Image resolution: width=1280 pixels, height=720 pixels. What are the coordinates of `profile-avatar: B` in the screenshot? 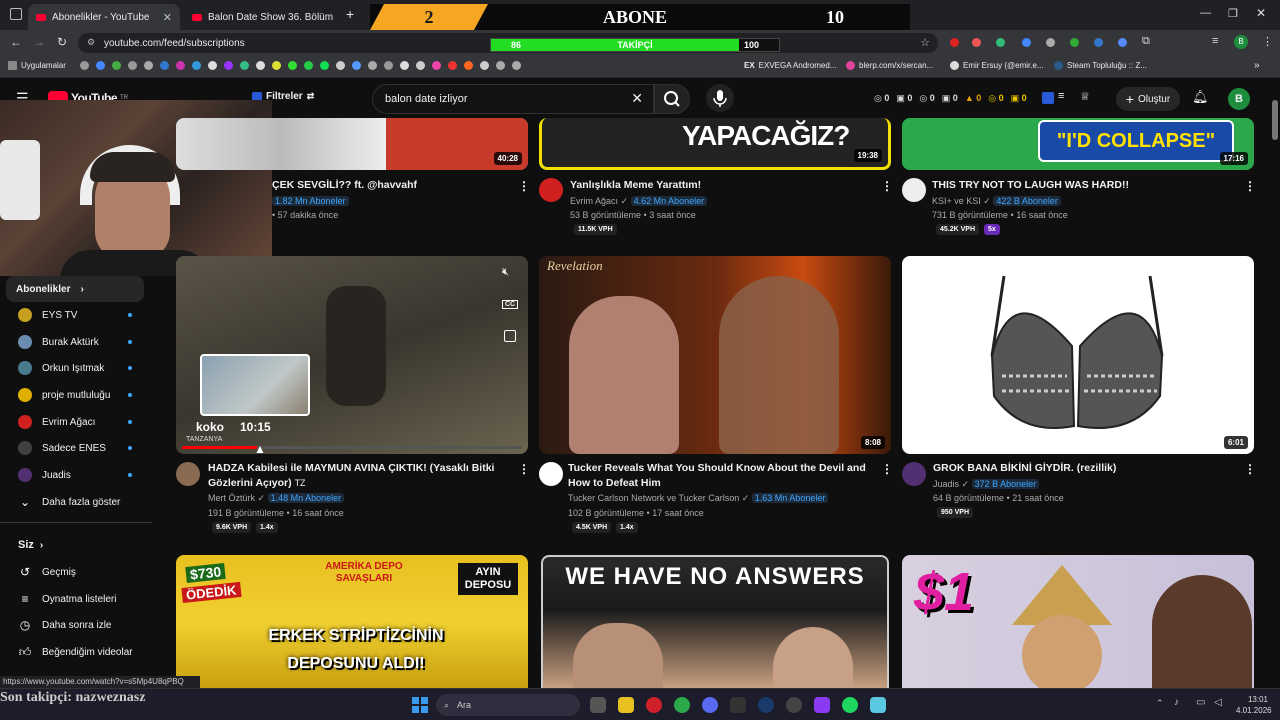 It's located at (1241, 42).